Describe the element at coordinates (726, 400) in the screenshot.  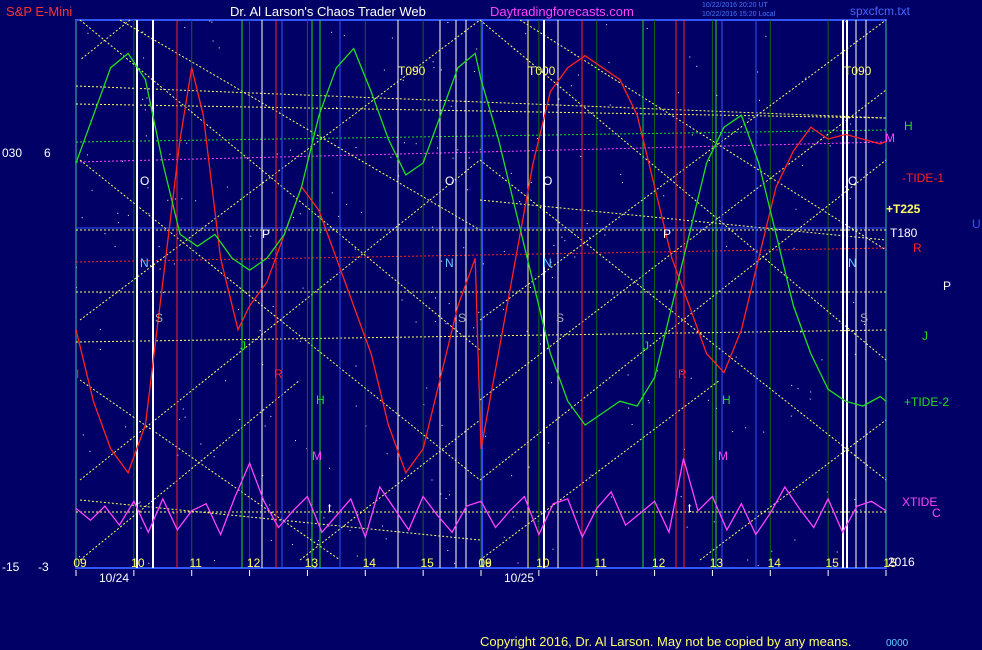
I see `line-letter-marker: H` at that location.